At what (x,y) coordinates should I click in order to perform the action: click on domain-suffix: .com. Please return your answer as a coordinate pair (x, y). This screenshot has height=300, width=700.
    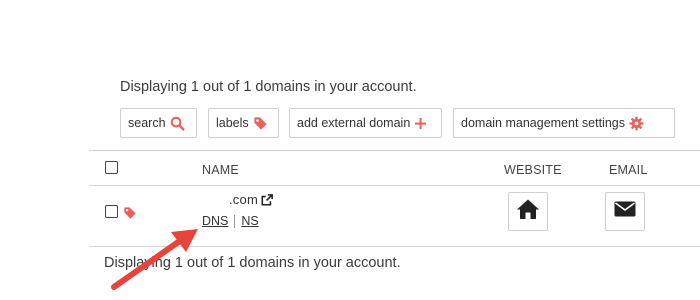
    Looking at the image, I should click on (243, 199).